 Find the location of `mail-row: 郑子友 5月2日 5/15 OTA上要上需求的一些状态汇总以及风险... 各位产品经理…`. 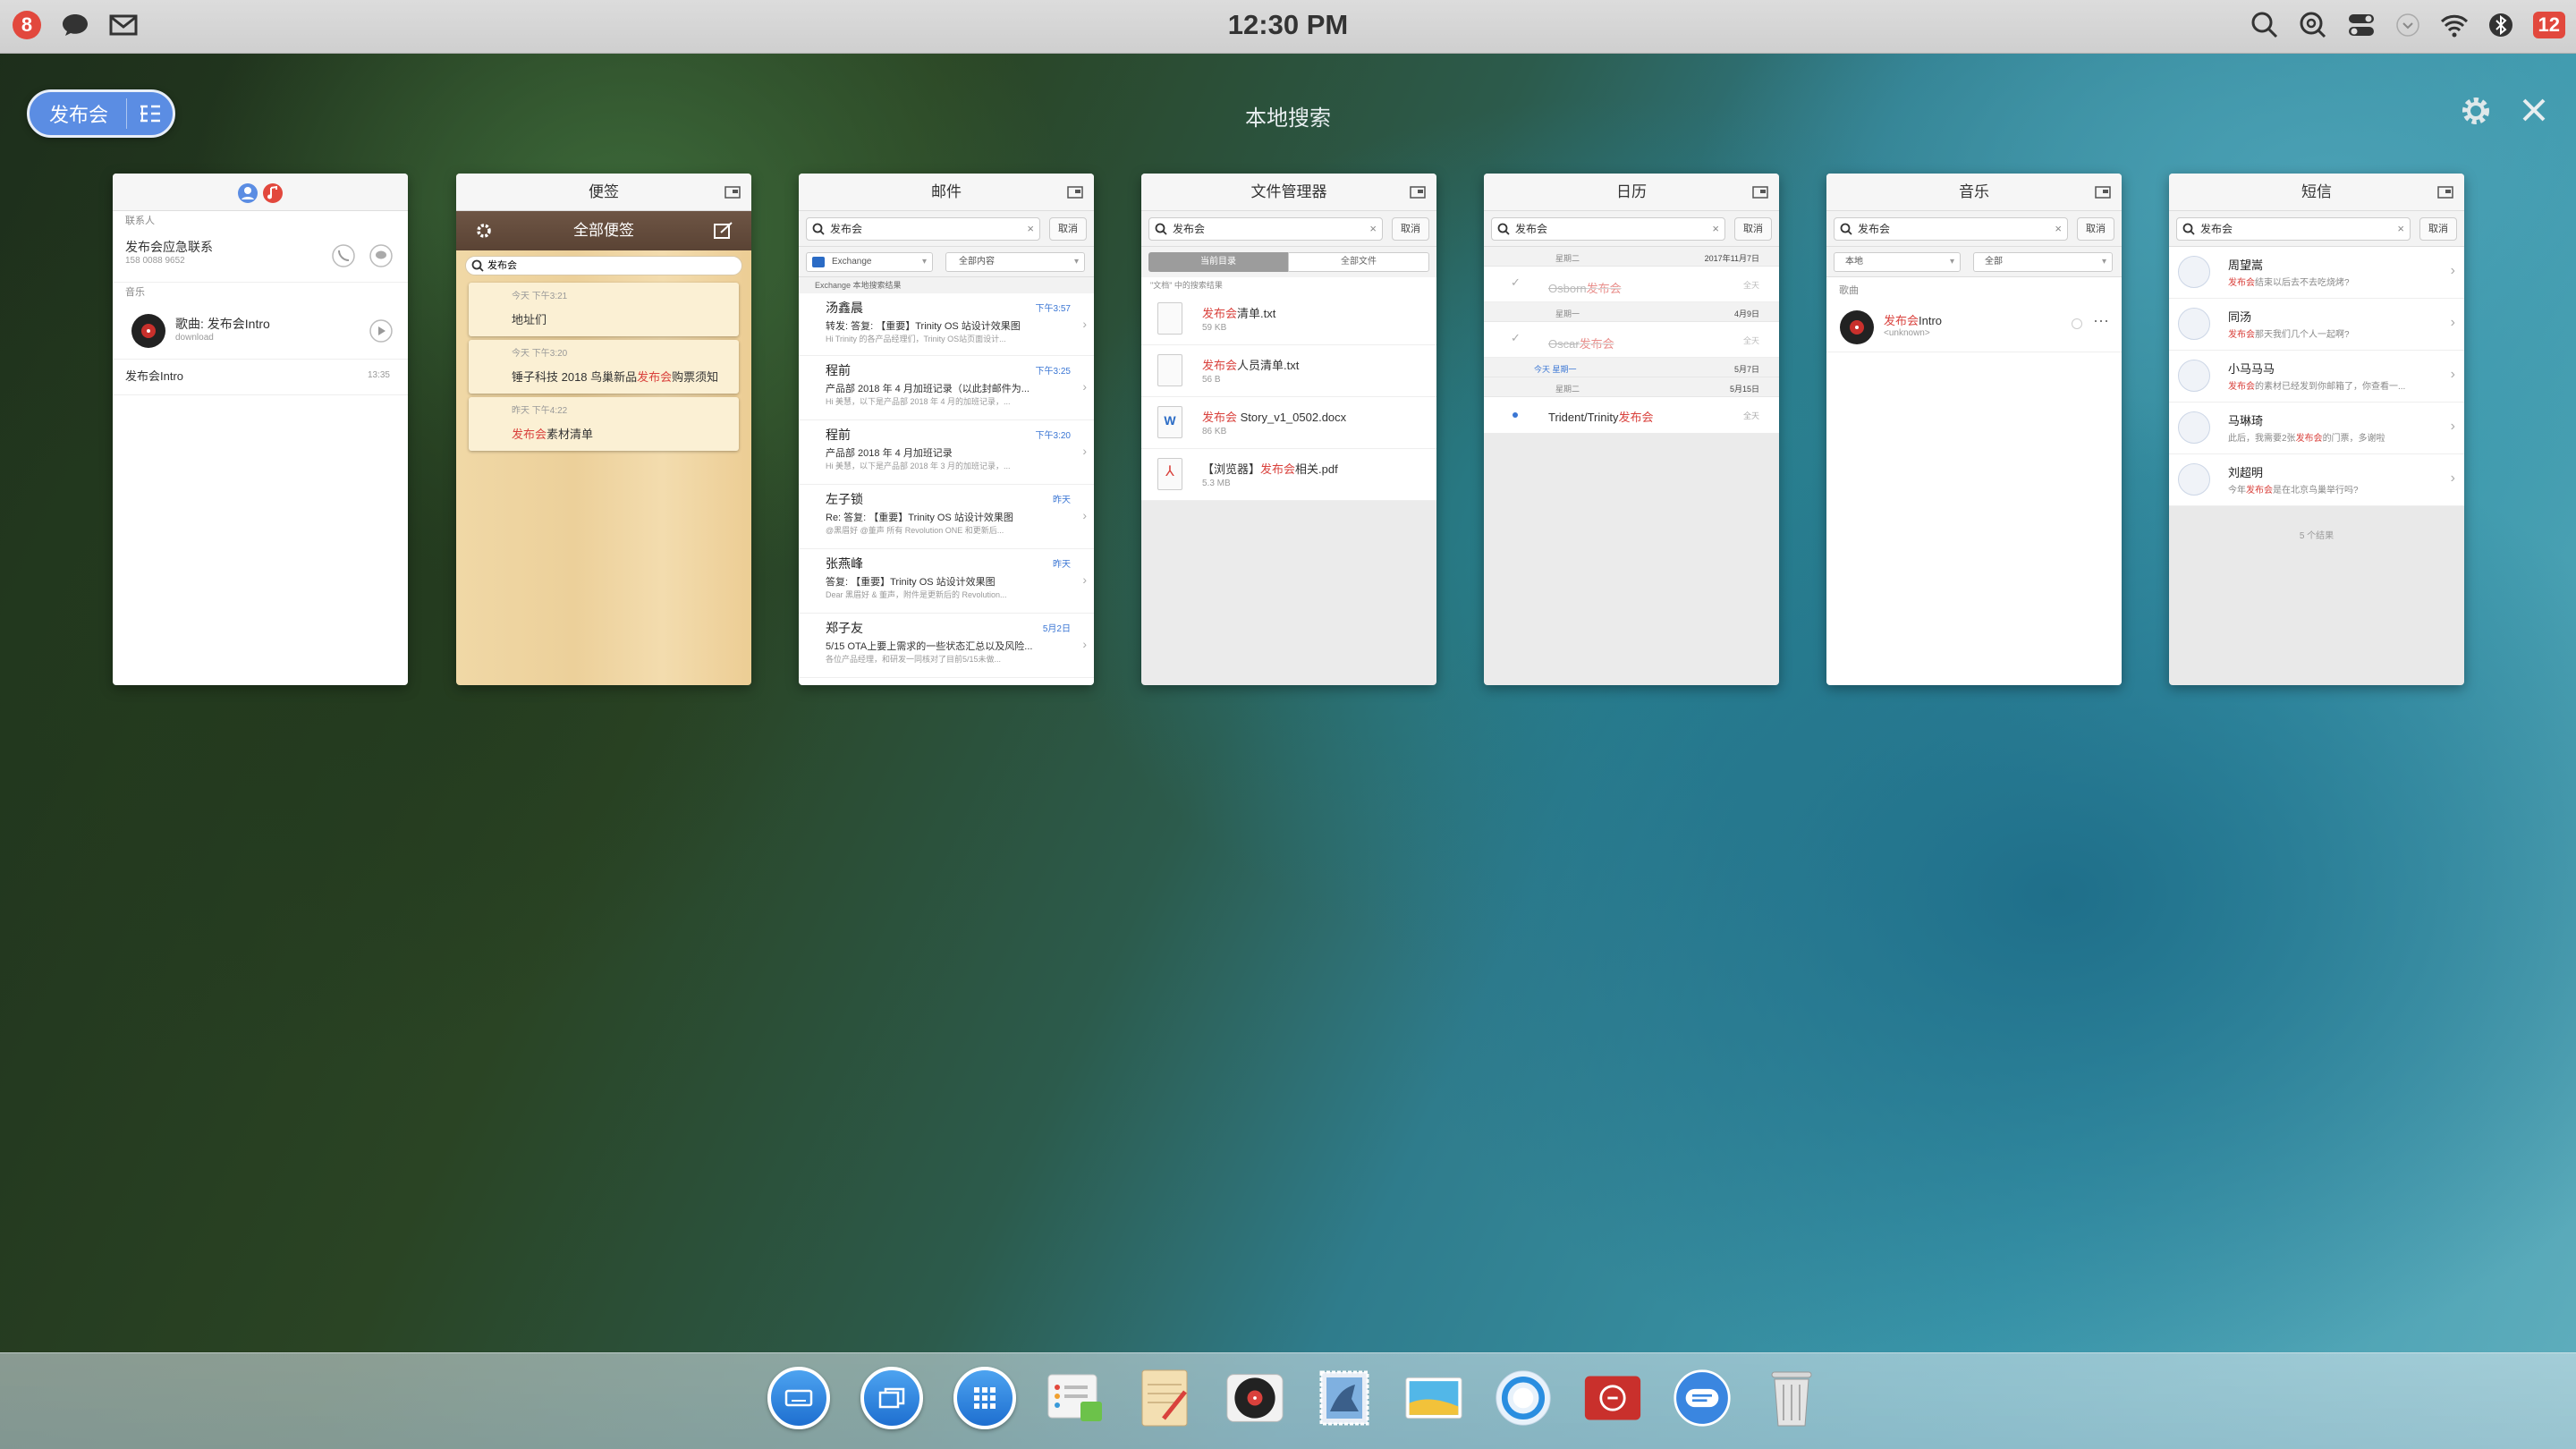

mail-row: 郑子友 5月2日 5/15 OTA上要上需求的一些状态汇总以及风险... 各位产品经理… is located at coordinates (946, 646).